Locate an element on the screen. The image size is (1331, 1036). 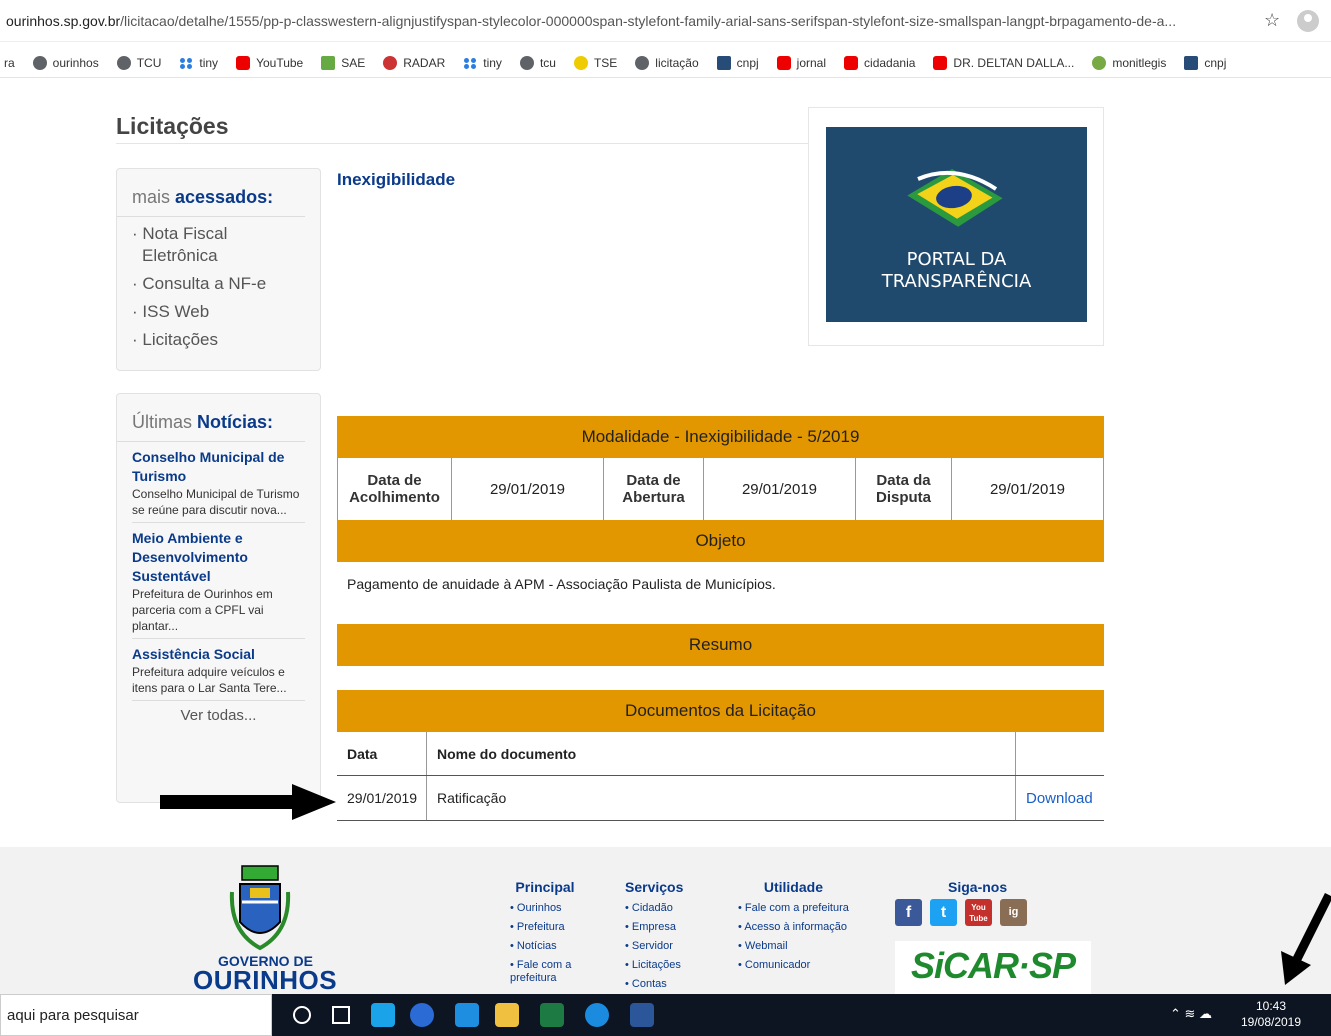
task-view-icon is located at coordinates (341, 1015).